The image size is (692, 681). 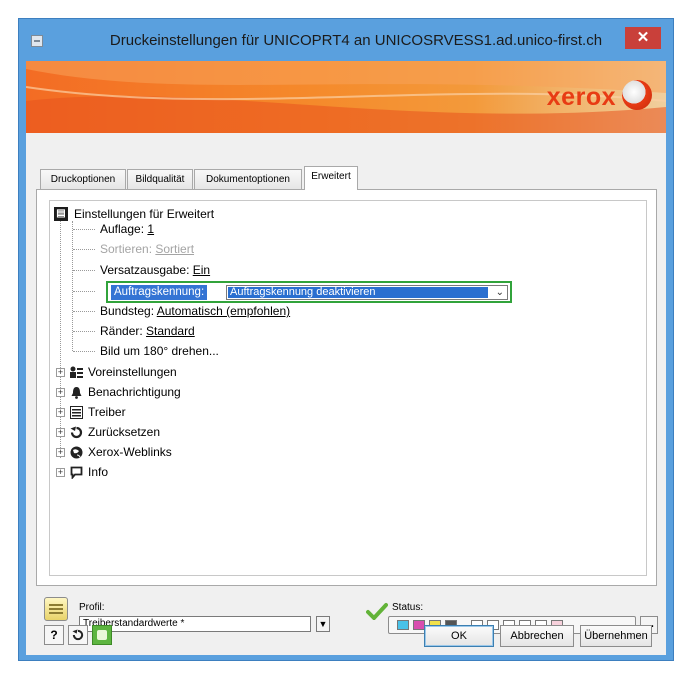 I want to click on setting-value: Standard, so click(x=170, y=331).